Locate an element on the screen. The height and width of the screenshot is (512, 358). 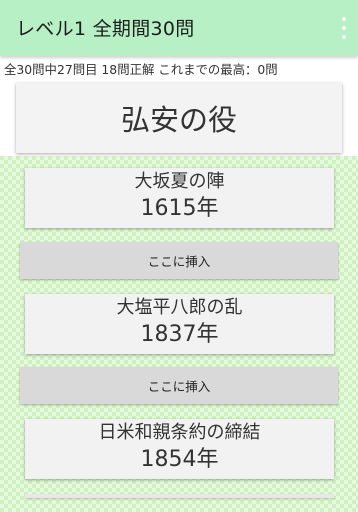
timeline-card-partial is located at coordinates (179, 496).